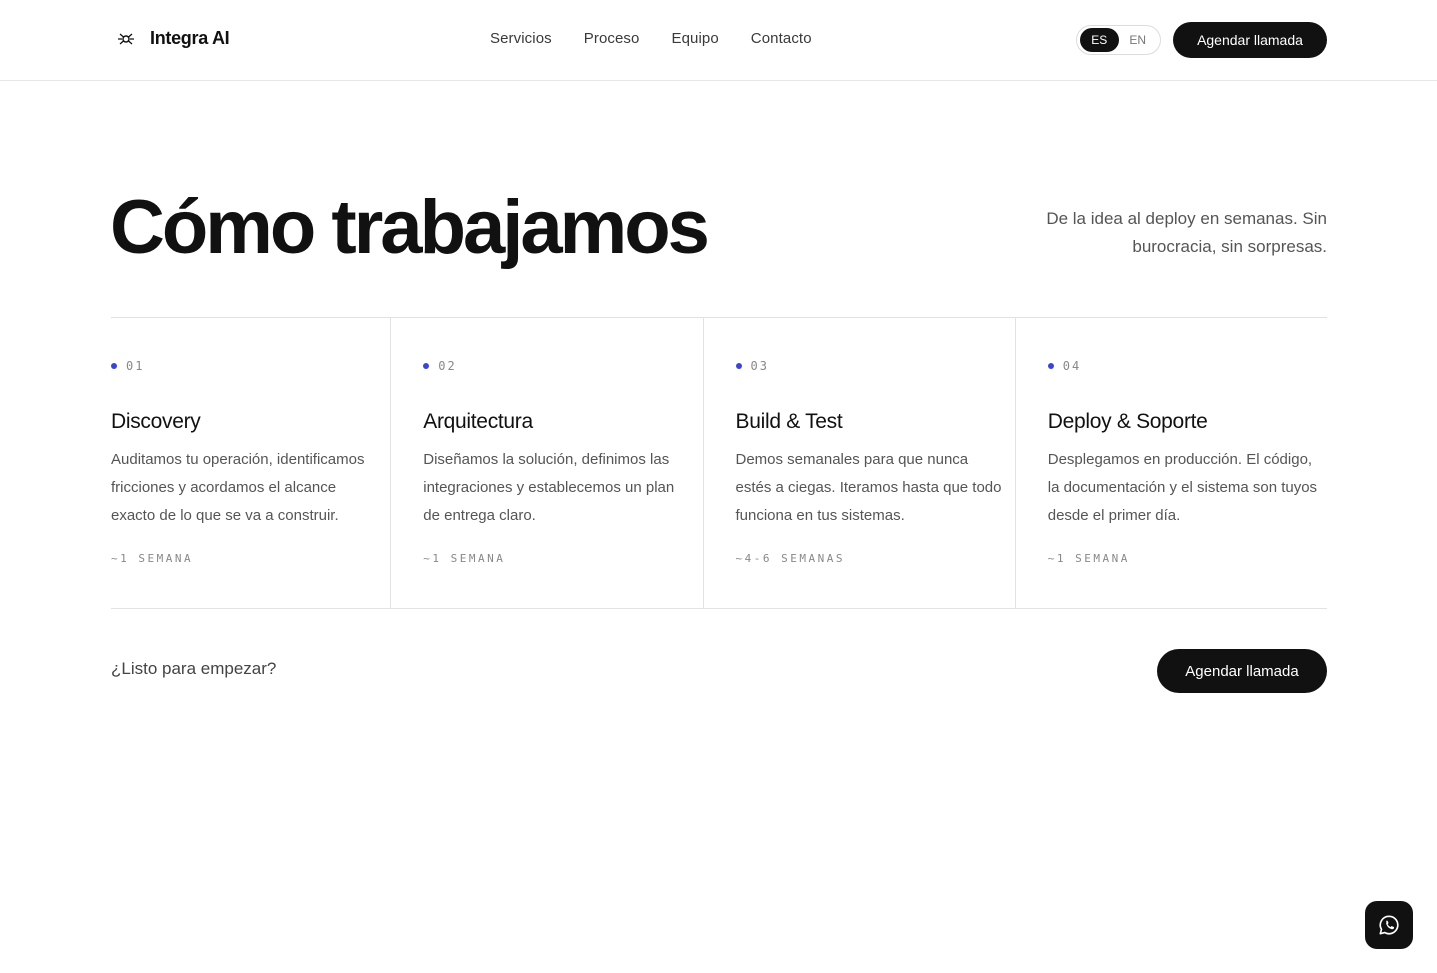  I want to click on step-title: Deploy & Soporte, so click(1127, 421).